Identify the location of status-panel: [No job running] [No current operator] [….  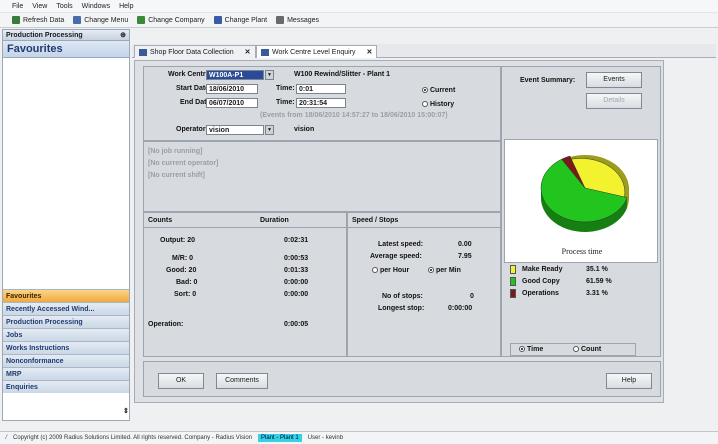
(322, 176).